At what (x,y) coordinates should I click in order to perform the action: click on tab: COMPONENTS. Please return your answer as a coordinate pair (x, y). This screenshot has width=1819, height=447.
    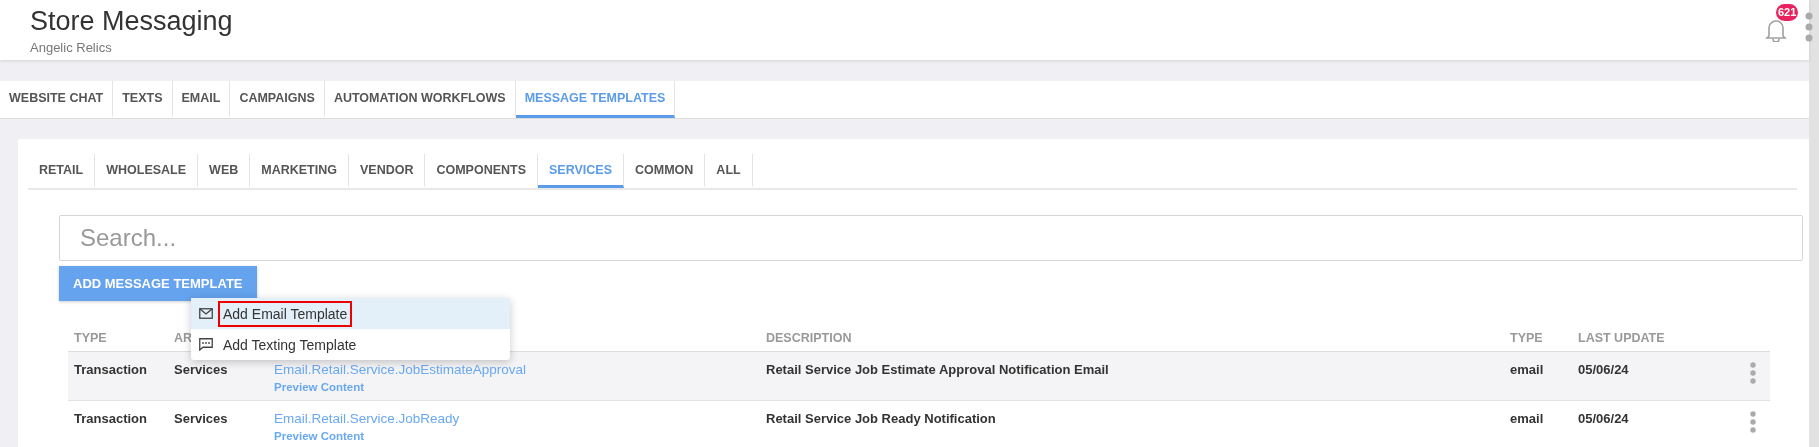
    Looking at the image, I should click on (482, 171).